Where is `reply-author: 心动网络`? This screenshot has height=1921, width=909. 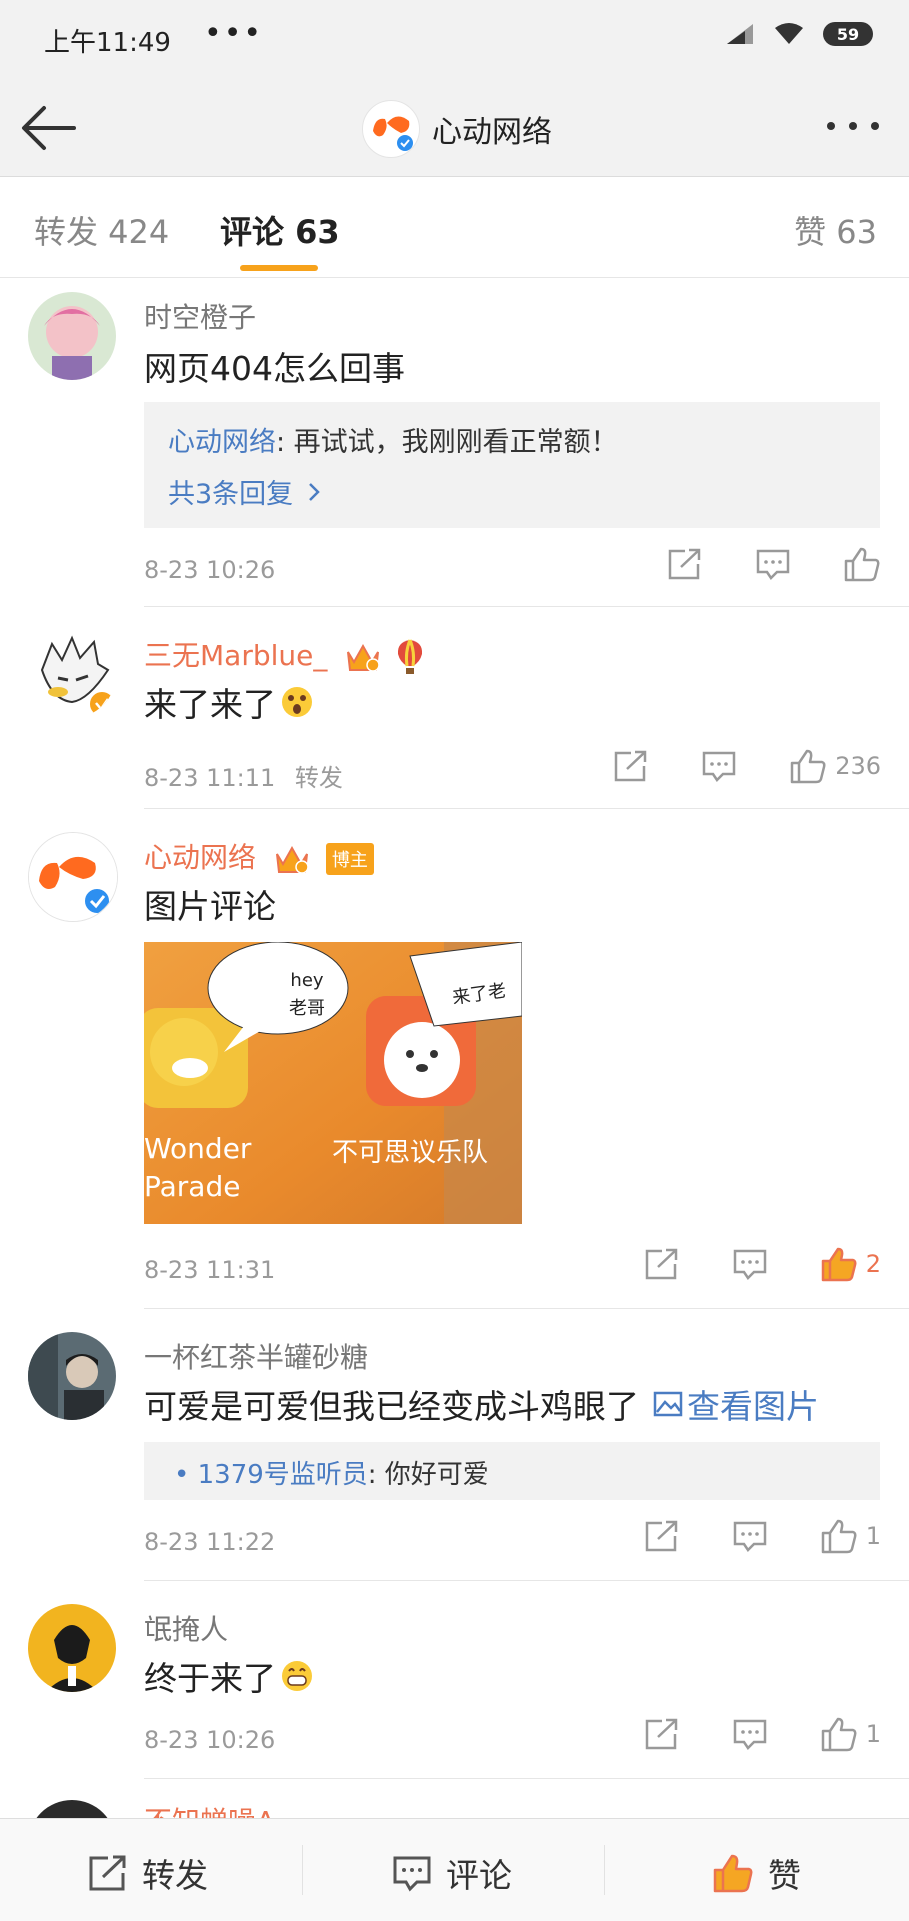 reply-author: 心动网络 is located at coordinates (222, 442).